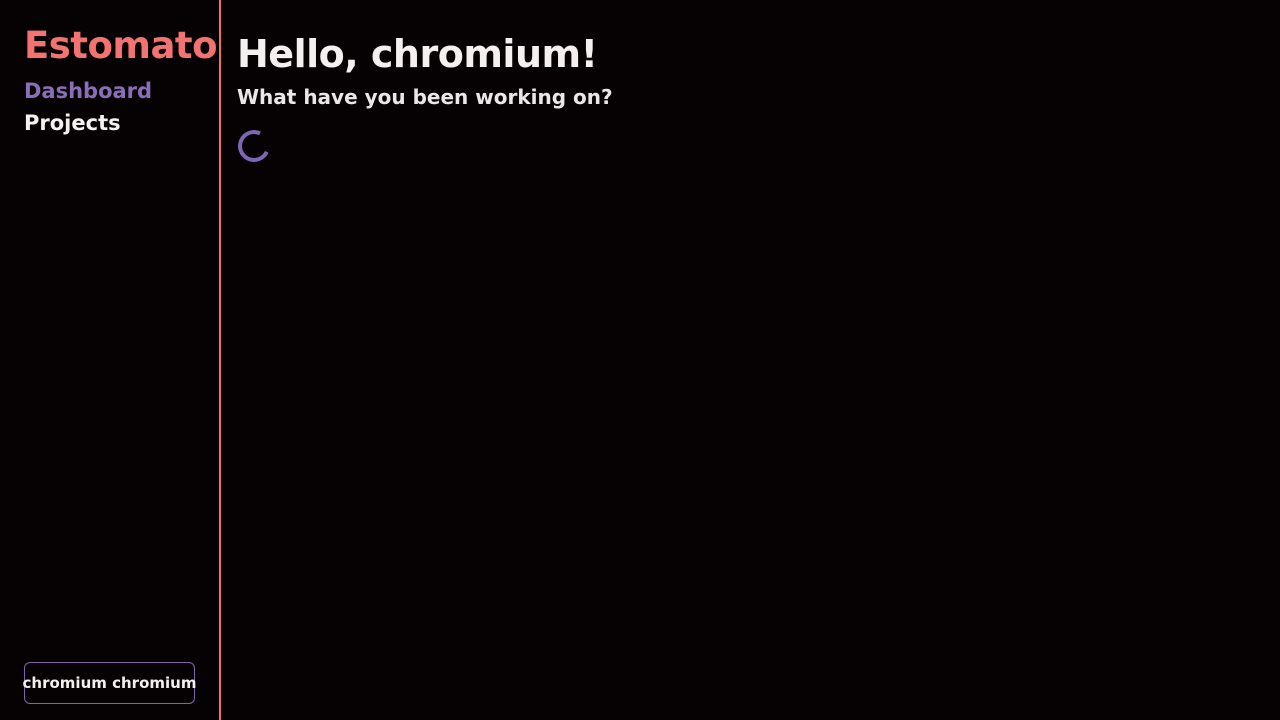 The height and width of the screenshot is (720, 1280). I want to click on sidebar-item-projects: Projects, so click(88, 123).